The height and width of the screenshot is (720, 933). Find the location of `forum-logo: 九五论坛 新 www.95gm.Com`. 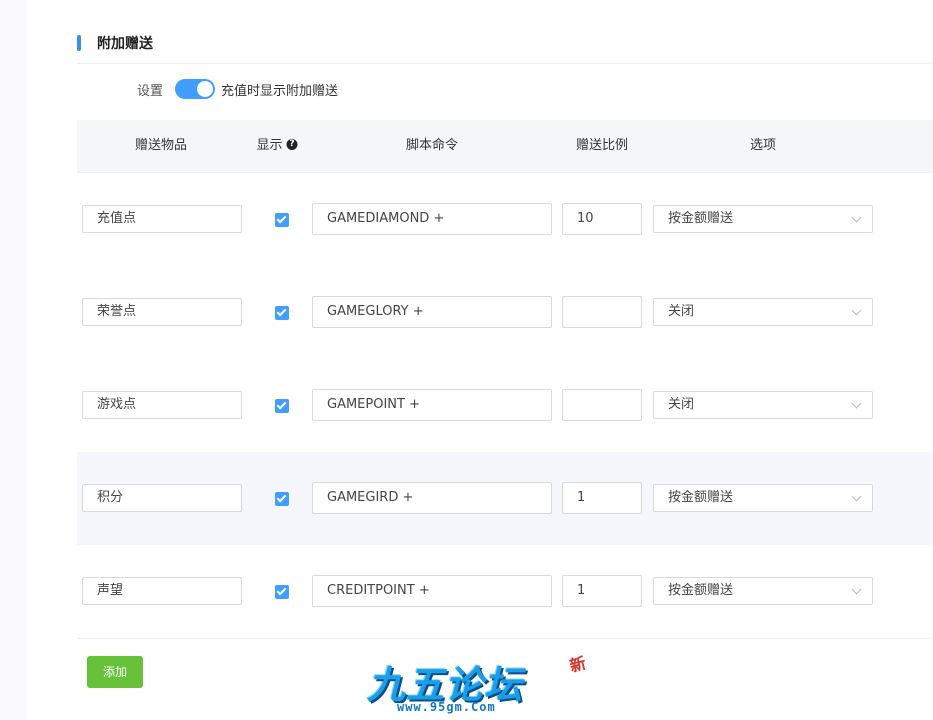

forum-logo: 九五论坛 新 www.95gm.Com is located at coordinates (477, 683).